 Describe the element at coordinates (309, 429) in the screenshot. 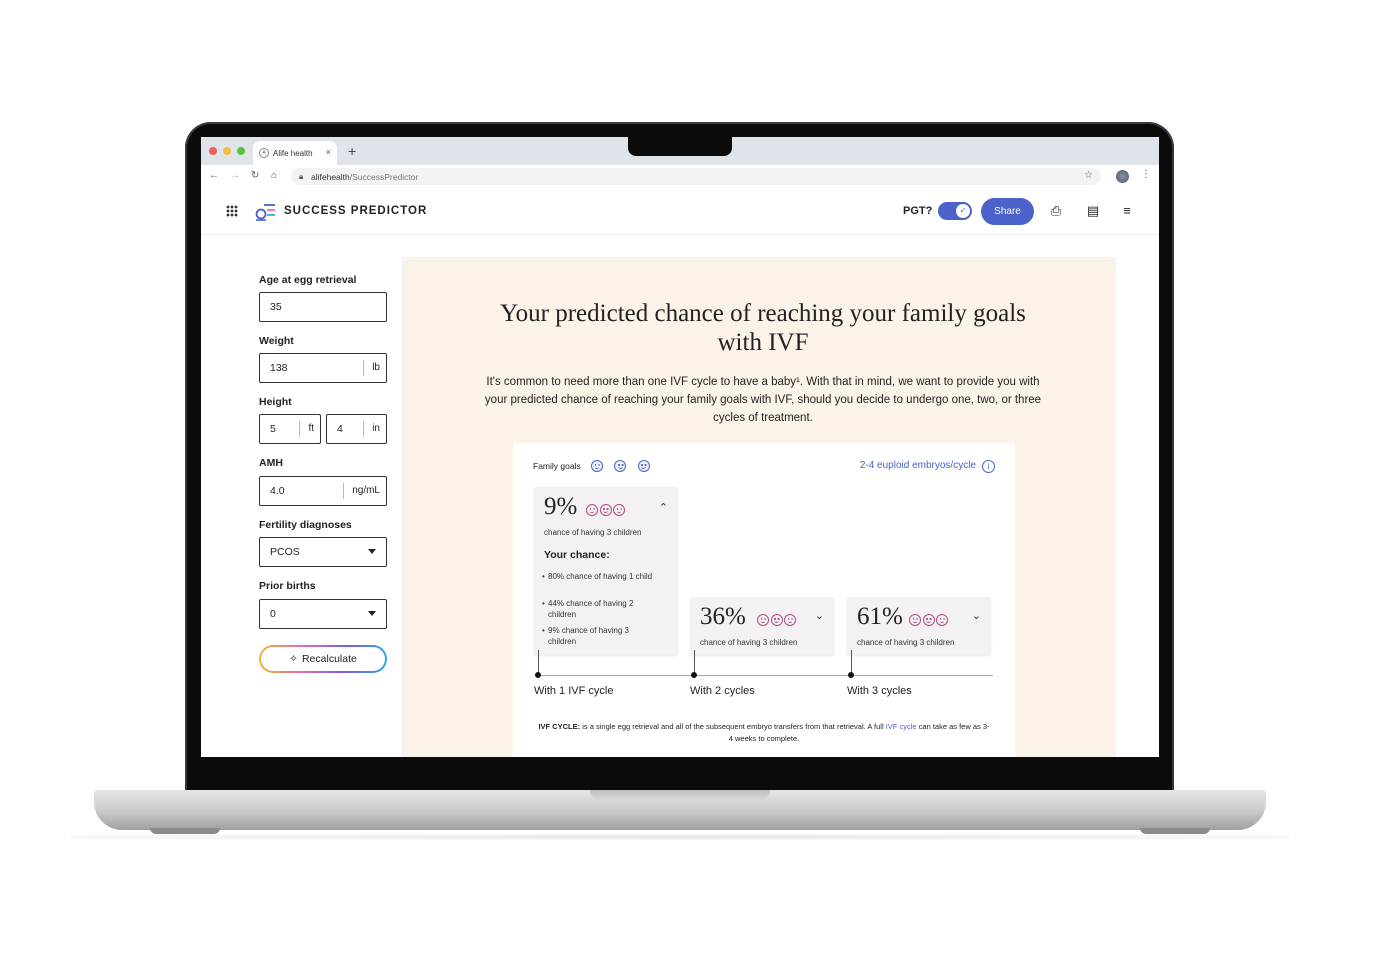

I see `height-feet-unit: ft` at that location.